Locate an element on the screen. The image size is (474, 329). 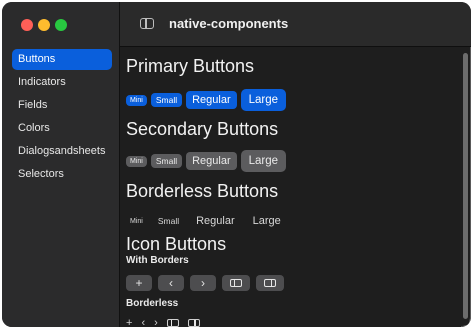
secondary-small-button: Small is located at coordinates (166, 161).